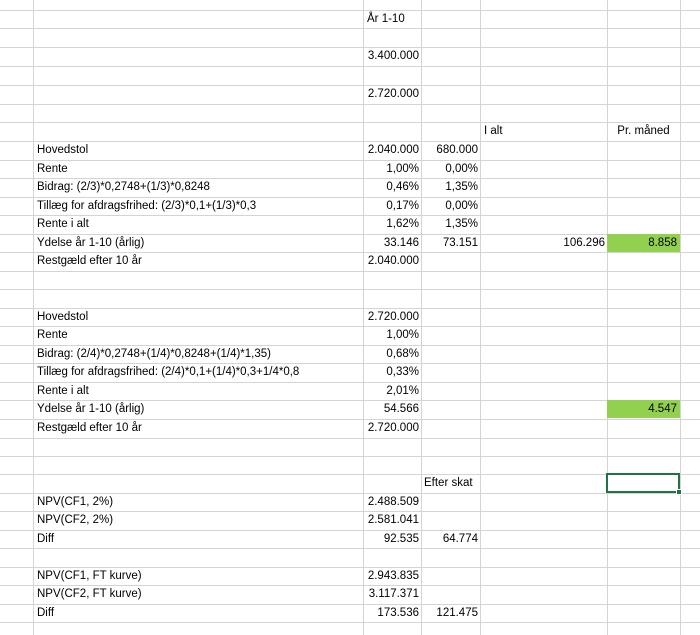  Describe the element at coordinates (450, 150) in the screenshot. I see `value-cell: 680.000` at that location.